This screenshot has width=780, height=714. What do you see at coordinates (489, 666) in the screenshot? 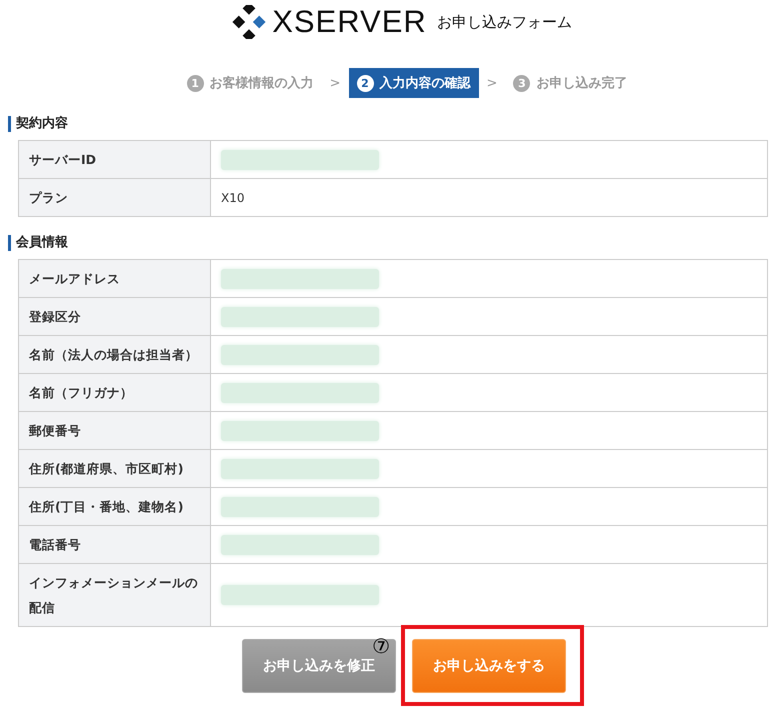
I see `submit-button: お申し込みをする` at bounding box center [489, 666].